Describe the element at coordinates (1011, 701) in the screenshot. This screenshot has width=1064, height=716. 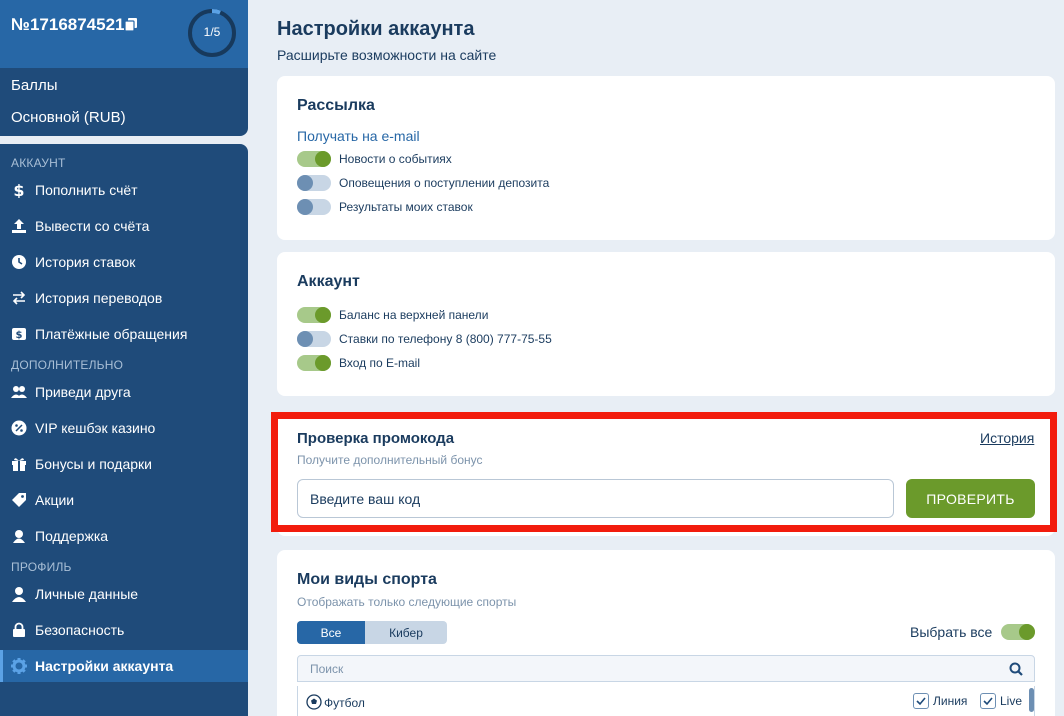
I see `live-label: Live` at that location.